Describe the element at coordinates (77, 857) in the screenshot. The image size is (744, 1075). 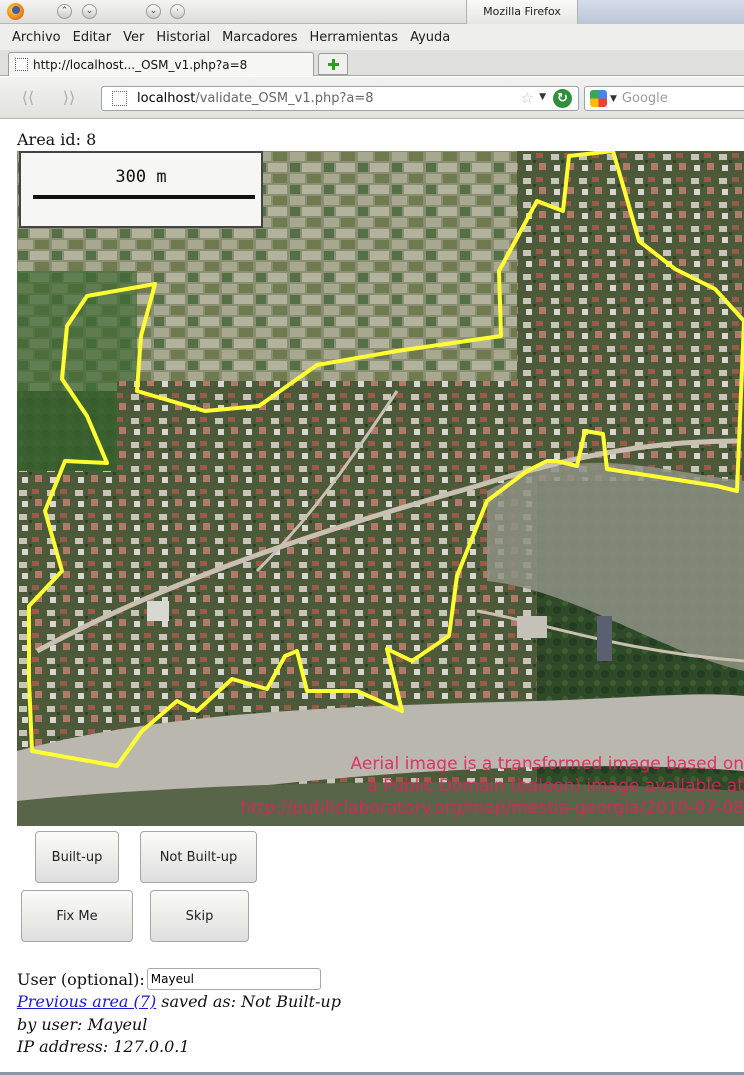
I see `built-up-button: Built-up` at that location.